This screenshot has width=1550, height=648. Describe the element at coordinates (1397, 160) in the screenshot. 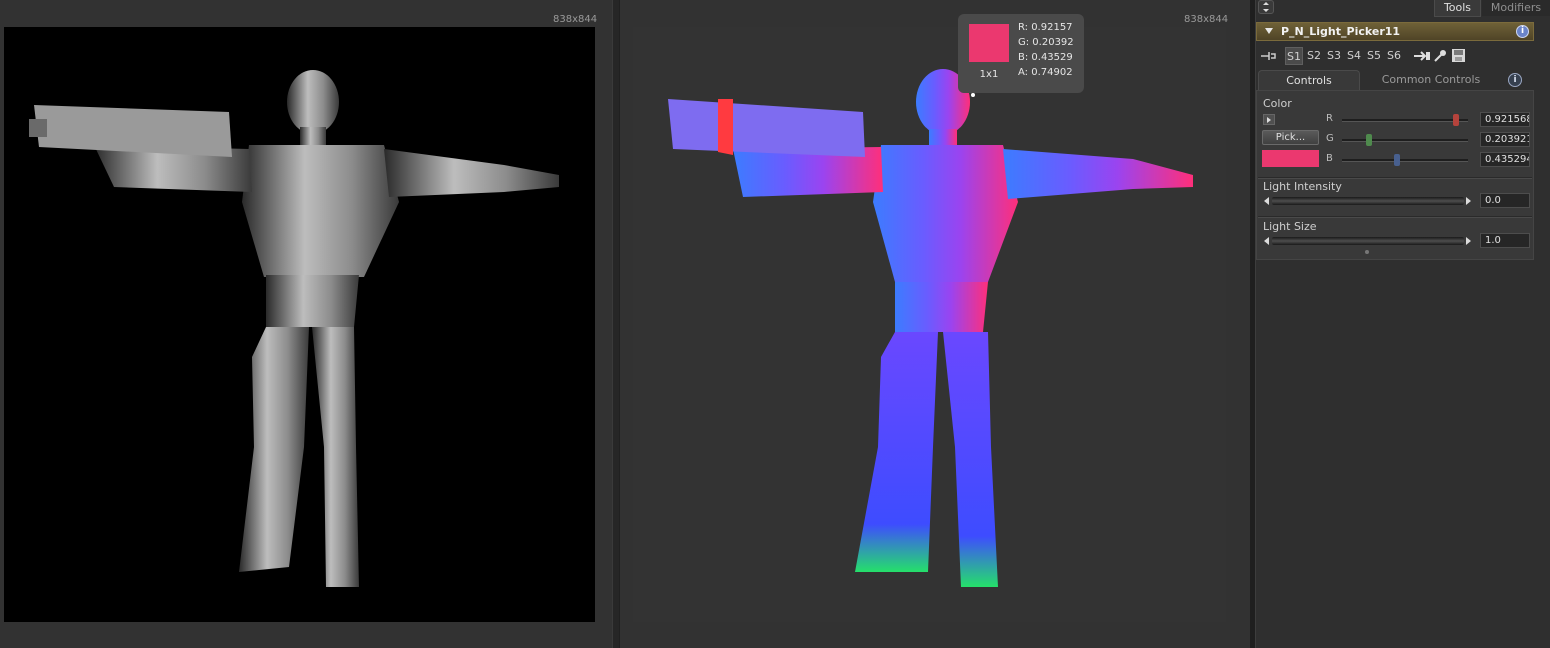

I see `channel-b-knob` at that location.